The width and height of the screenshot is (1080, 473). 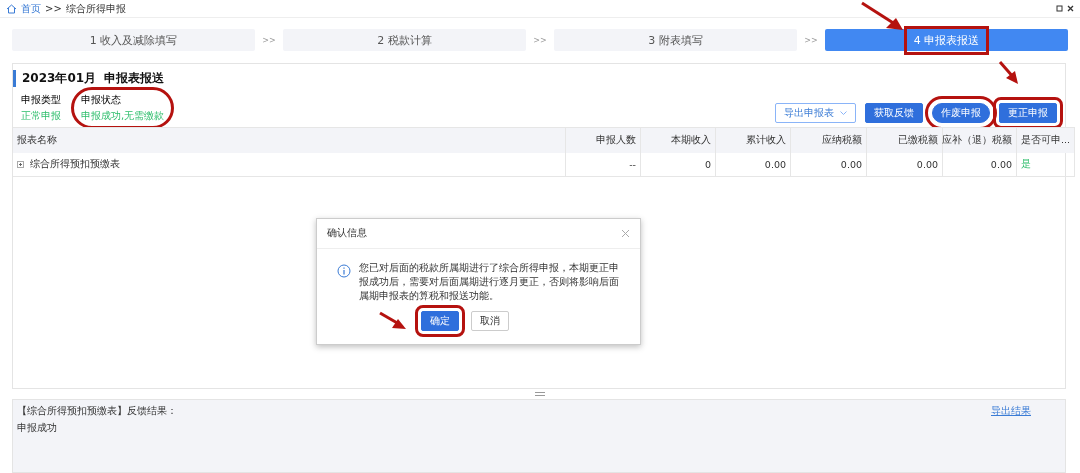 What do you see at coordinates (1070, 8) in the screenshot?
I see `close-icon` at bounding box center [1070, 8].